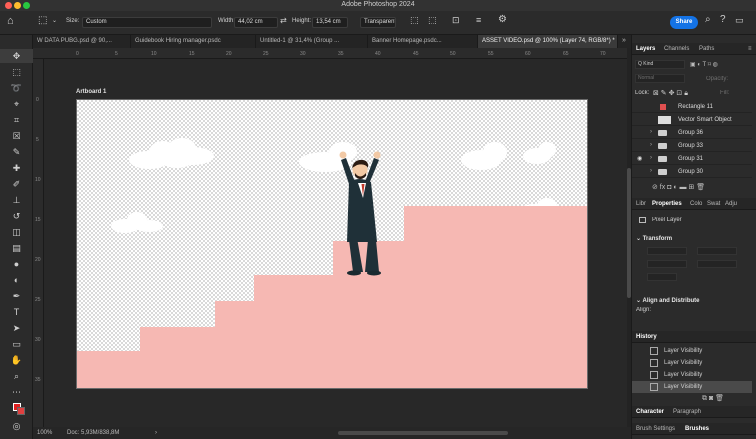 The width and height of the screenshot is (756, 439). I want to click on lock-label: Lock:, so click(642, 93).